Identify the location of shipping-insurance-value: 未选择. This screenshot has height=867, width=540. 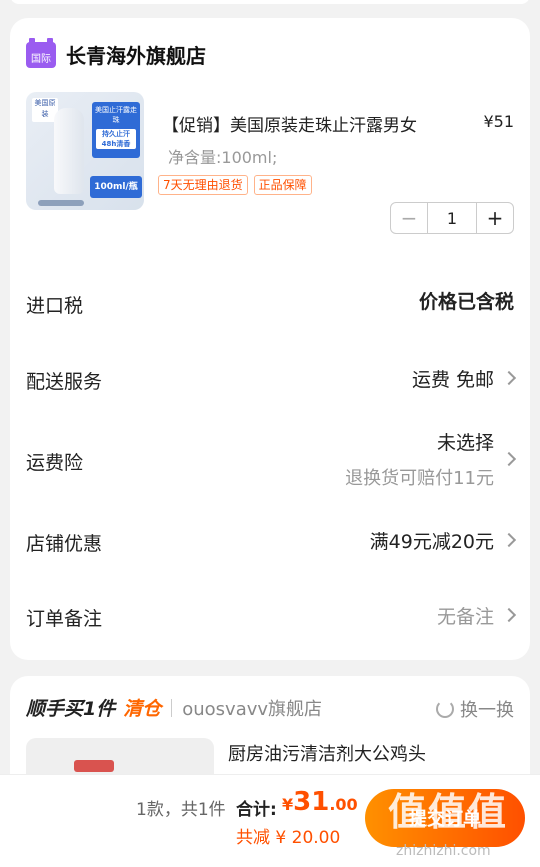
(465, 441).